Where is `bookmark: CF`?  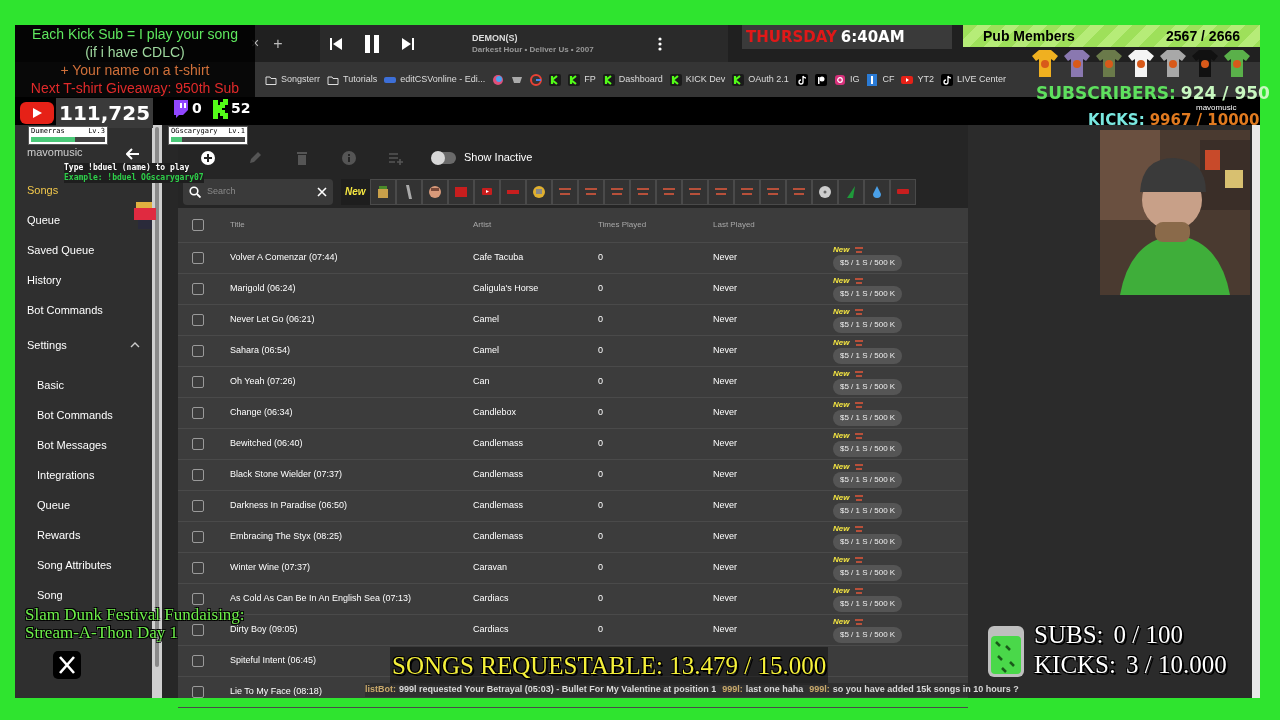 bookmark: CF is located at coordinates (880, 79).